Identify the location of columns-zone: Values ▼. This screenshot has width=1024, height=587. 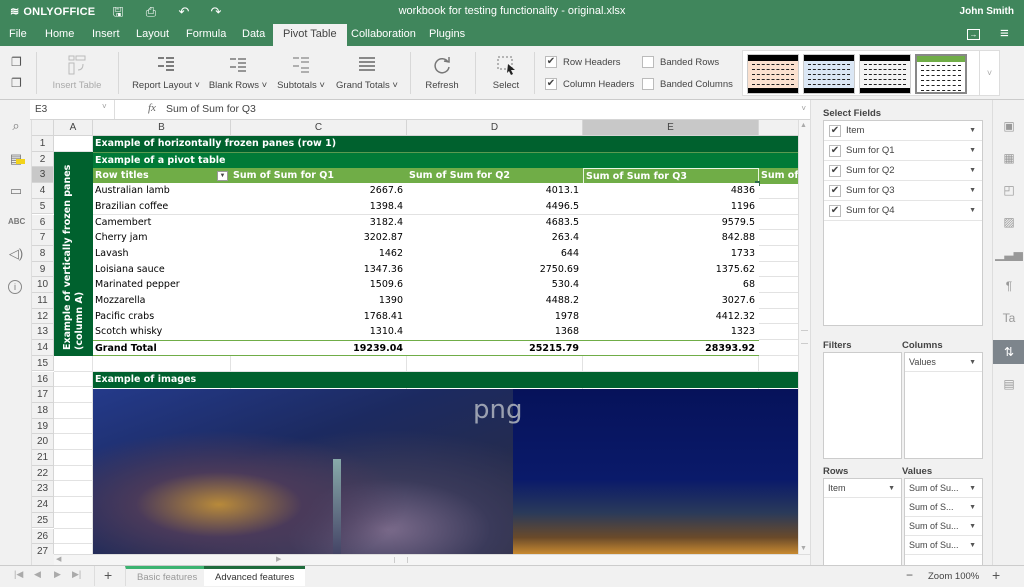
(943, 405).